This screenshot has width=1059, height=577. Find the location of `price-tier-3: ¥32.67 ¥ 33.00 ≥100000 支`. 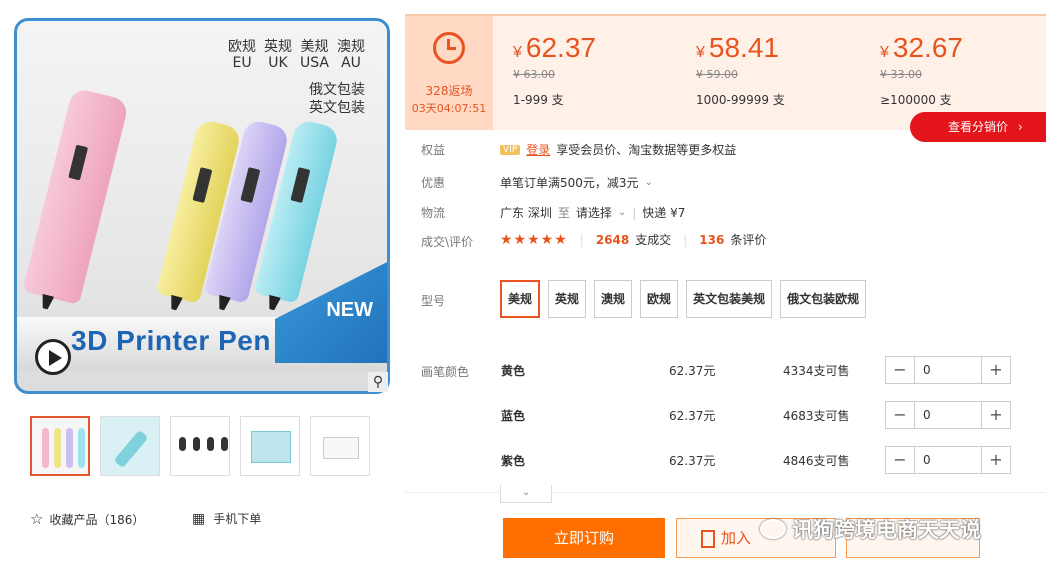

price-tier-3: ¥32.67 ¥ 33.00 ≥100000 支 is located at coordinates (969, 70).